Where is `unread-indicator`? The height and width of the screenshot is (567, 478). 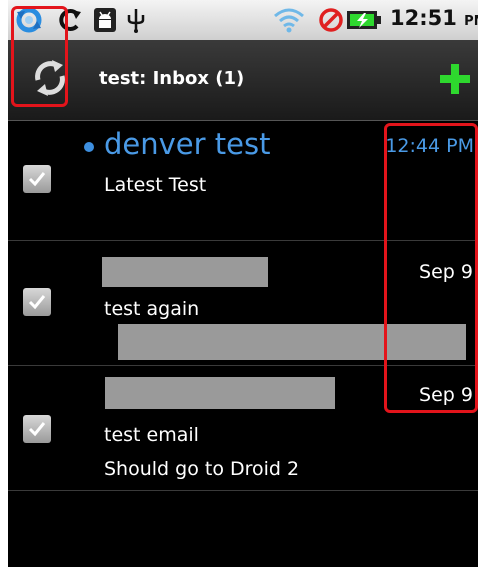
unread-indicator is located at coordinates (89, 147).